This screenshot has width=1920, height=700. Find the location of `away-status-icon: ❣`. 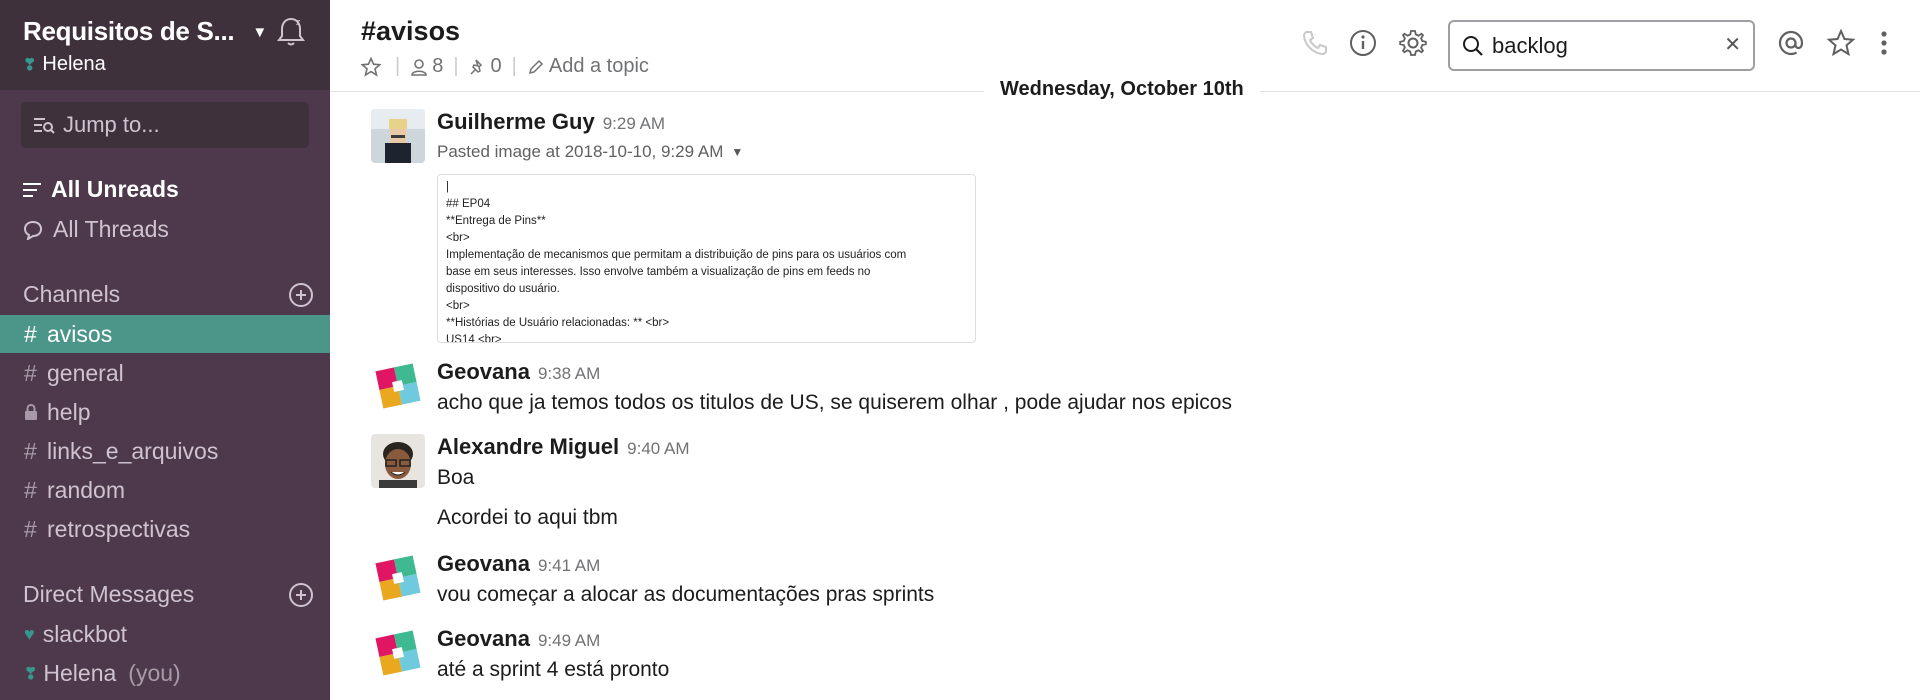

away-status-icon: ❣ is located at coordinates (31, 674).